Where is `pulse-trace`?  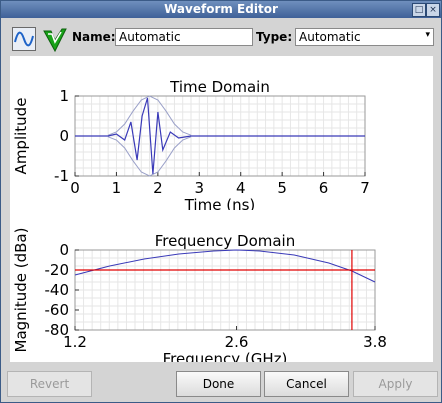 pulse-trace is located at coordinates (220, 136).